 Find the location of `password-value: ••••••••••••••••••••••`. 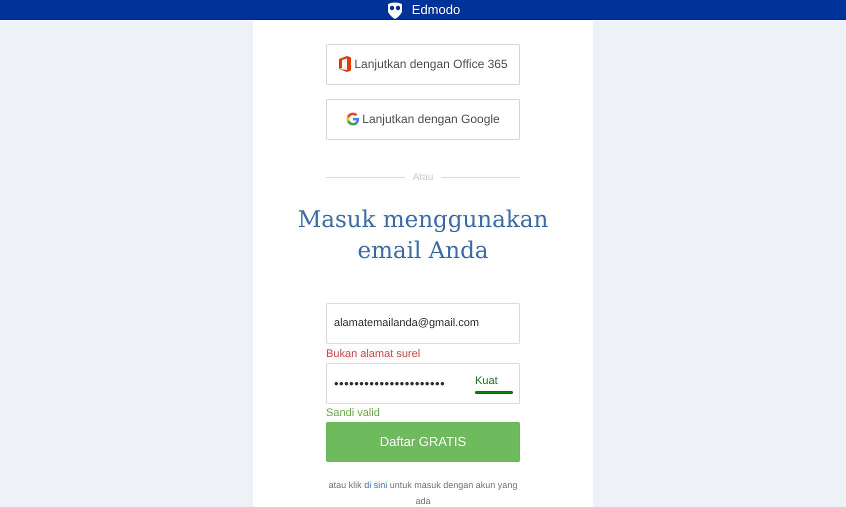

password-value: •••••••••••••••••••••• is located at coordinates (390, 383).